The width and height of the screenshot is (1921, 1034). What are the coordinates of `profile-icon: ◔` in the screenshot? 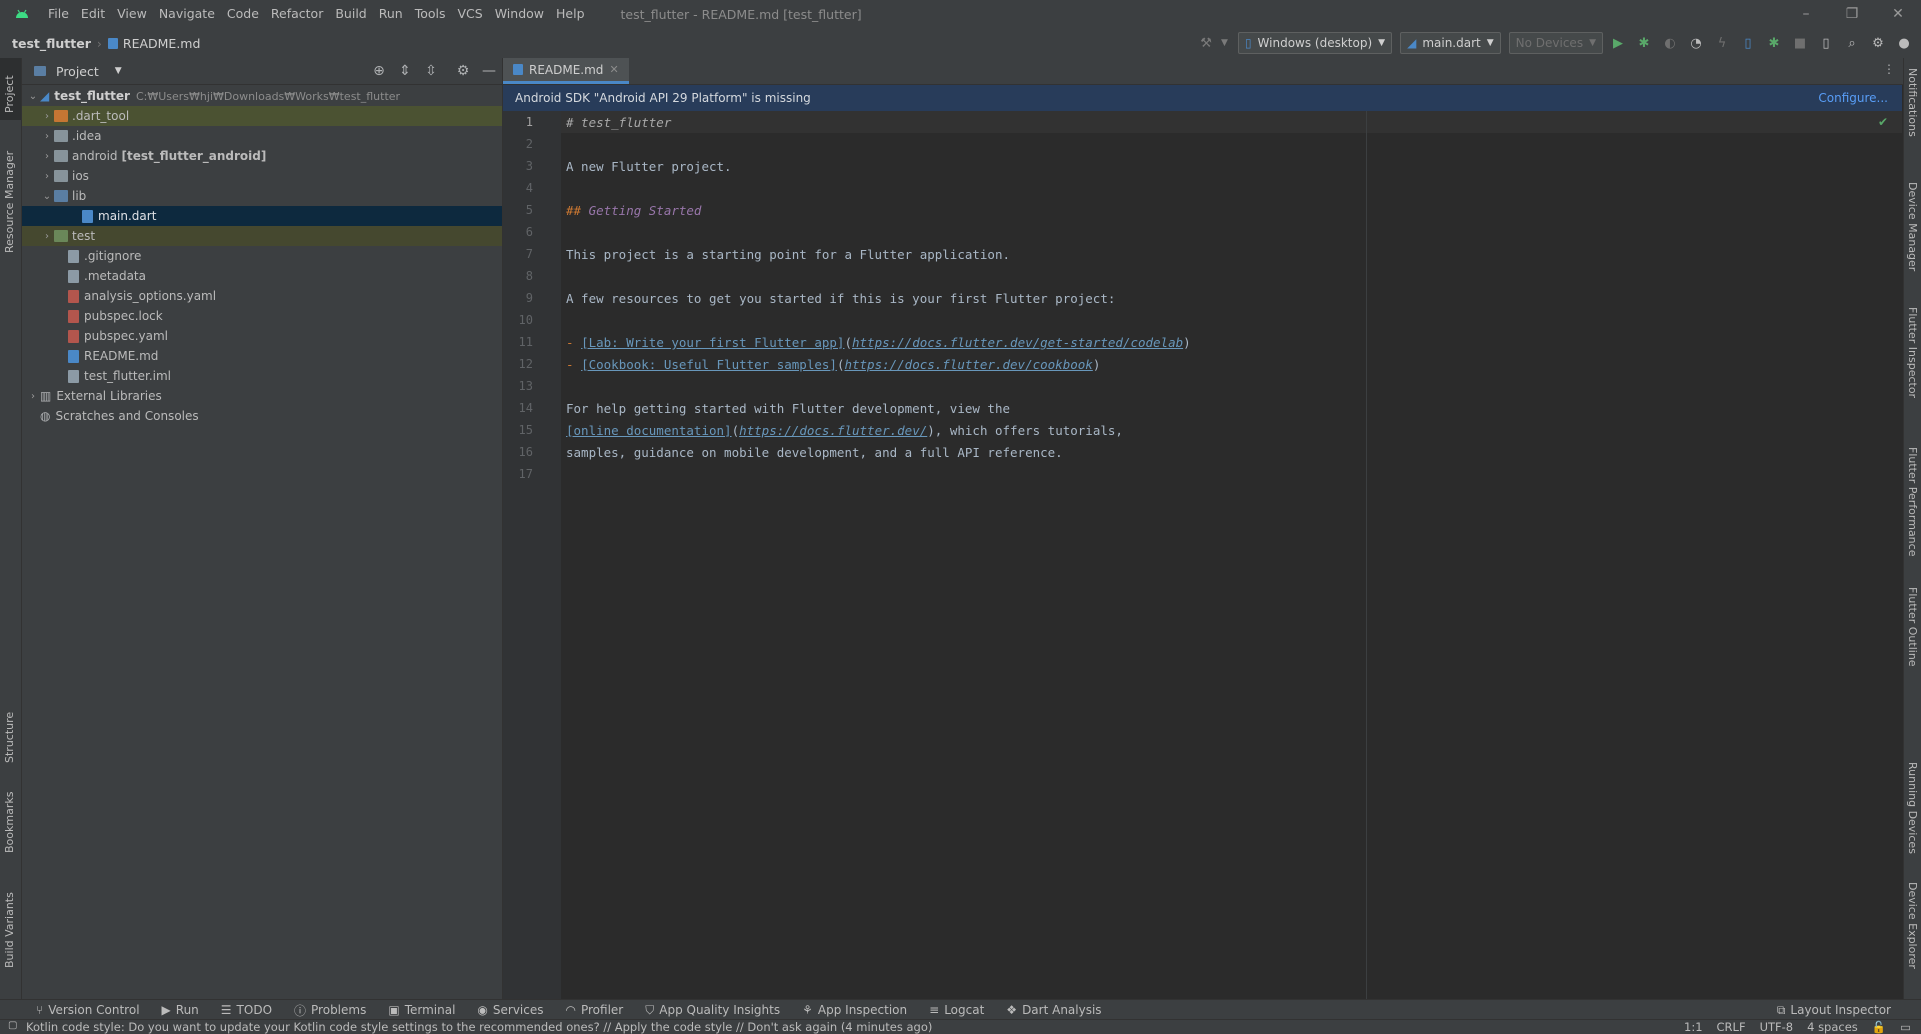 It's located at (1696, 43).